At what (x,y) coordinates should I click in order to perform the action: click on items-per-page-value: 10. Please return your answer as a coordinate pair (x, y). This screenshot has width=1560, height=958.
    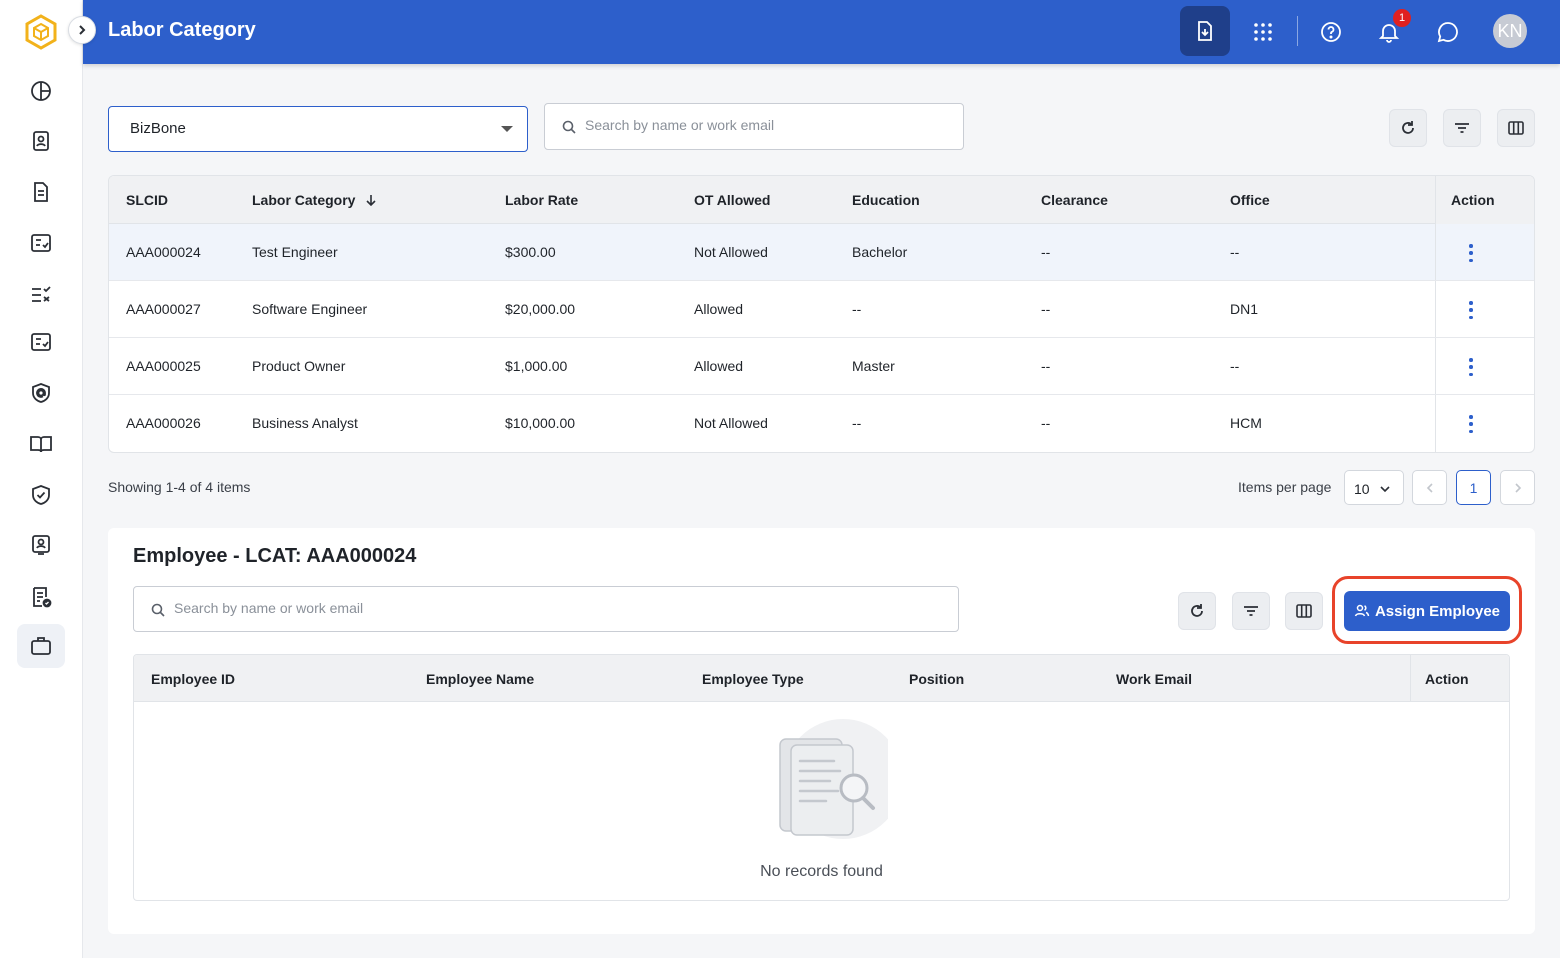
    Looking at the image, I should click on (1362, 489).